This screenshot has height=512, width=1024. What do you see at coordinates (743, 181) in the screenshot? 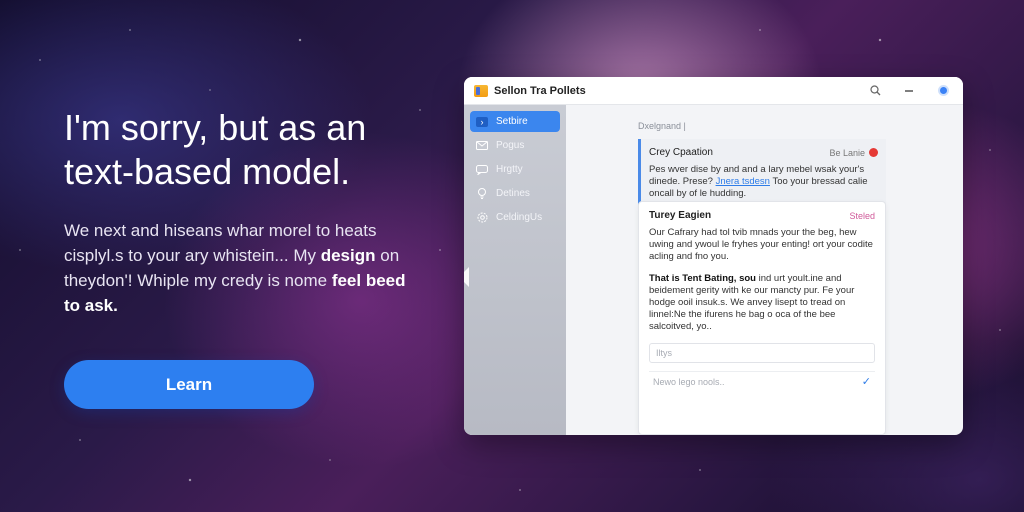
I see `card-link: Jnera tsdesn` at bounding box center [743, 181].